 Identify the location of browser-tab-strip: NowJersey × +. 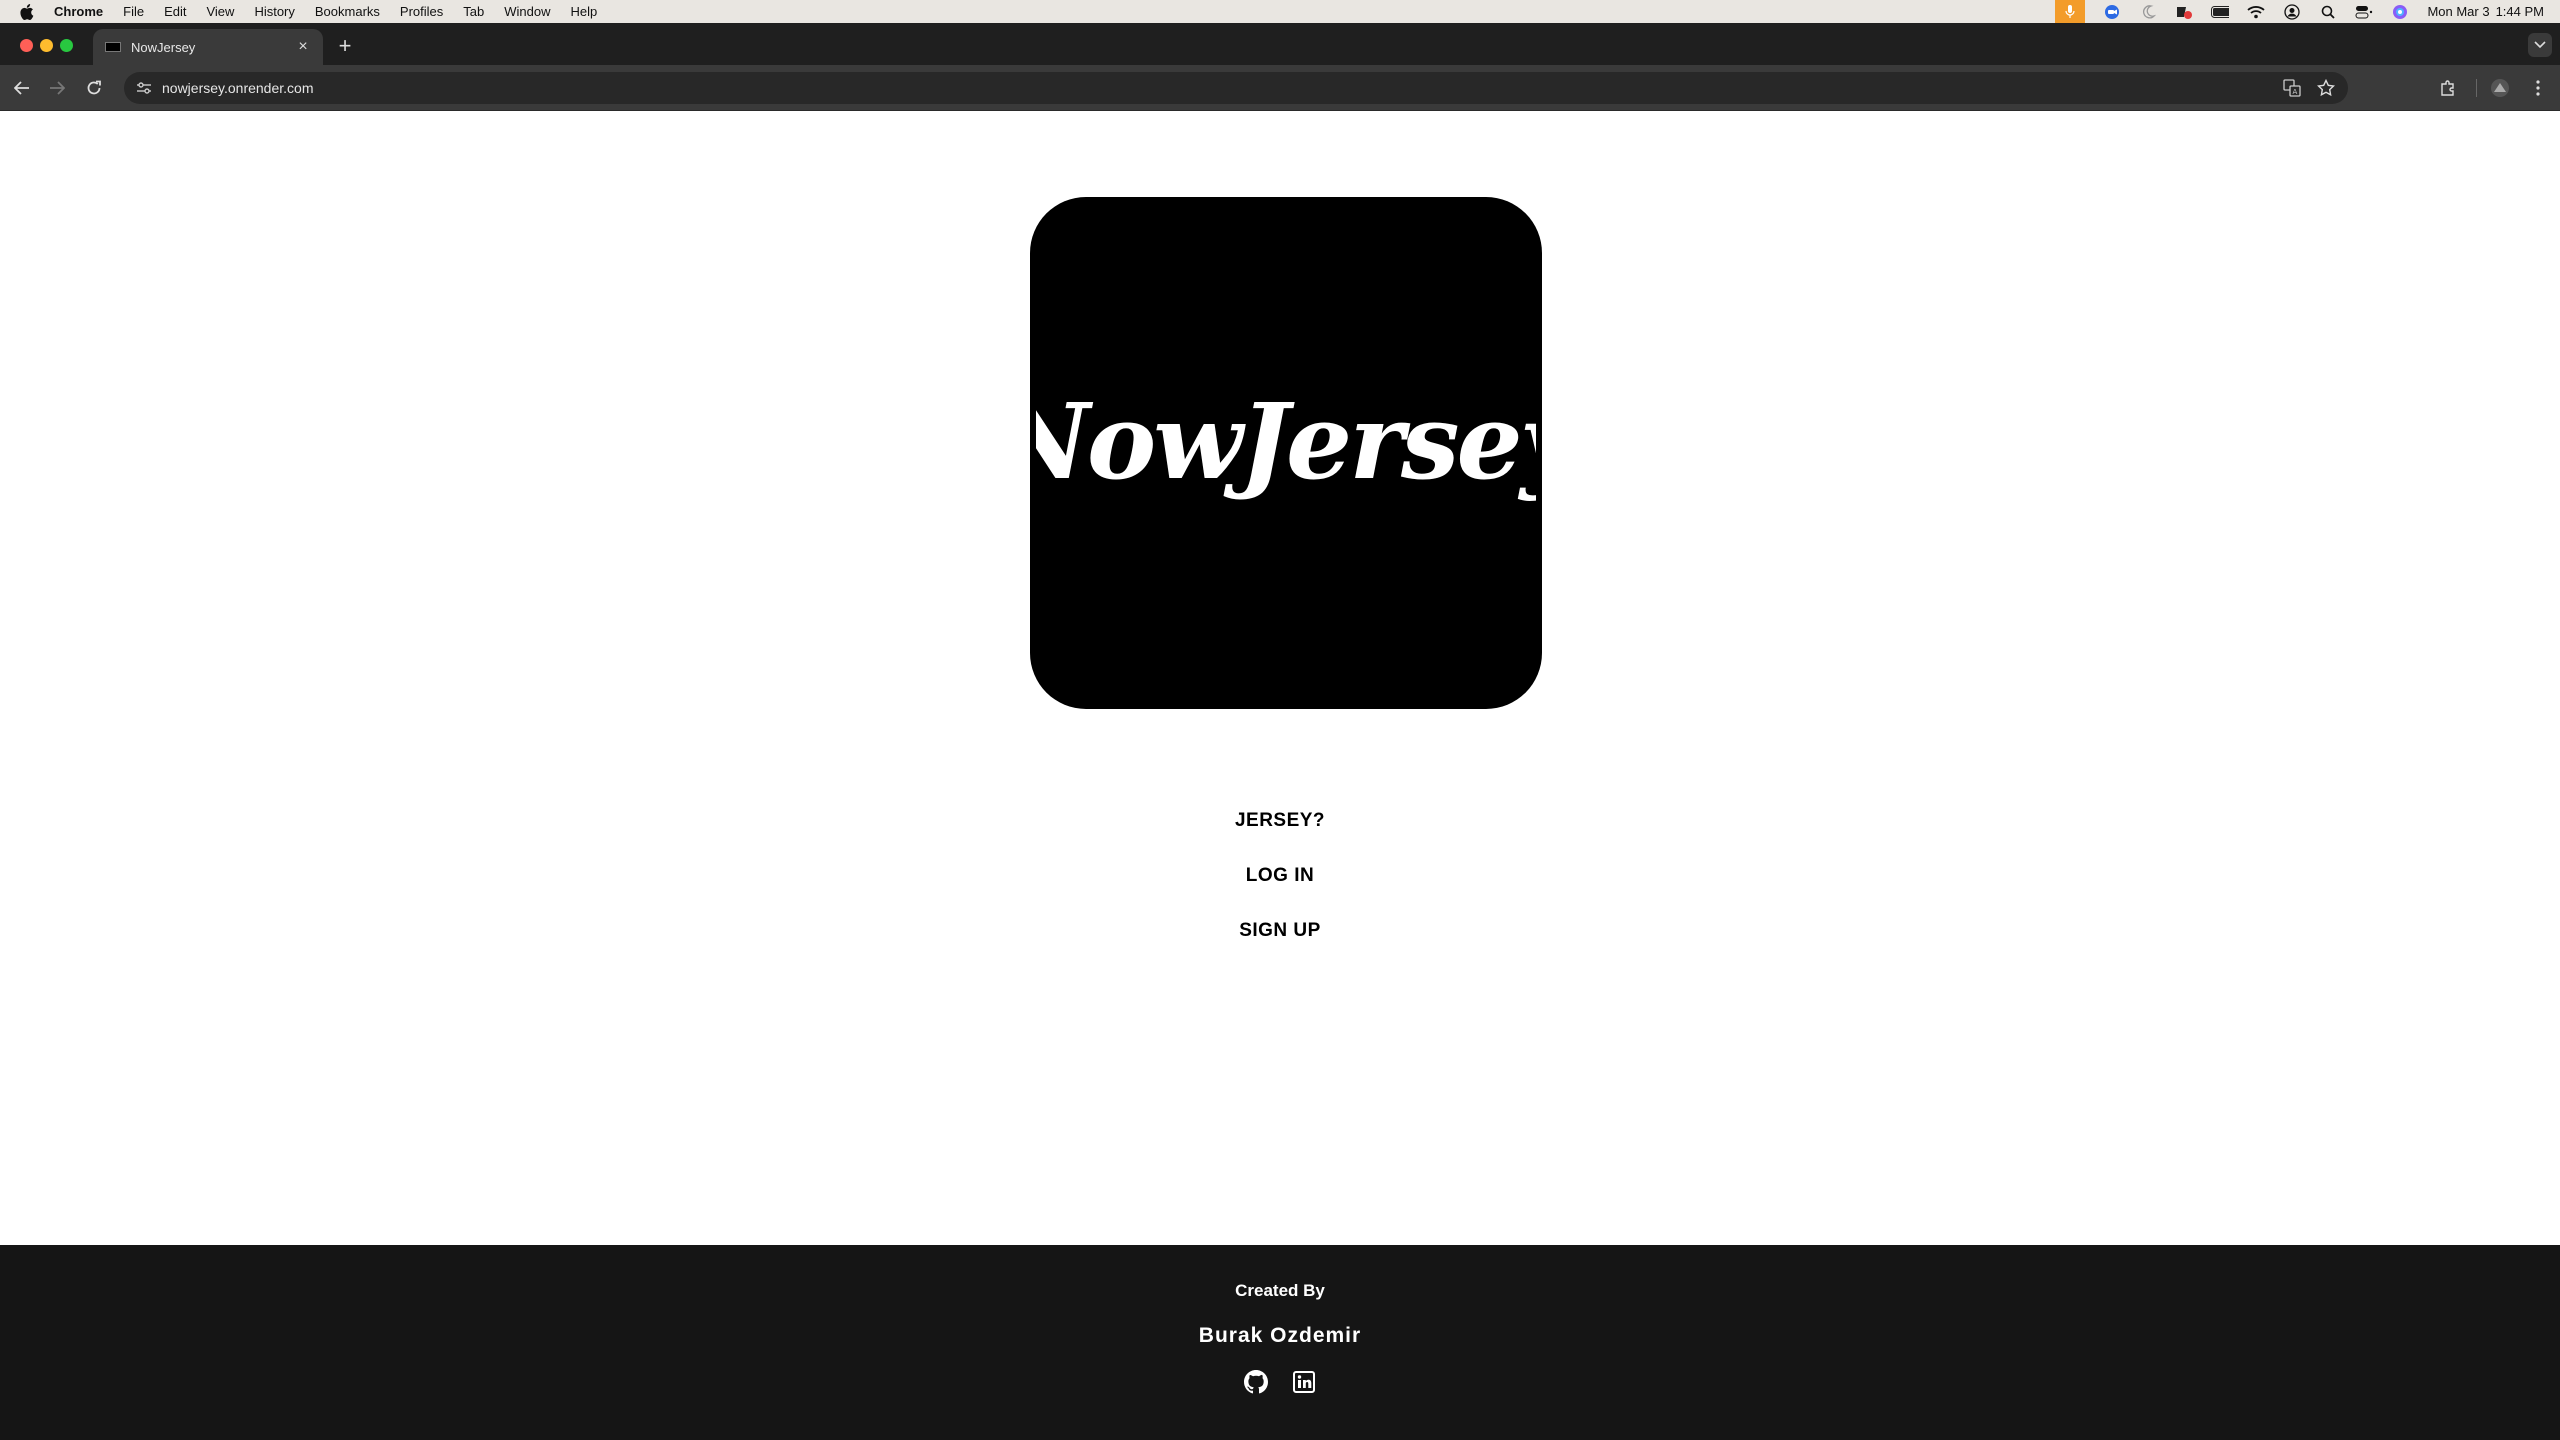
(1280, 44).